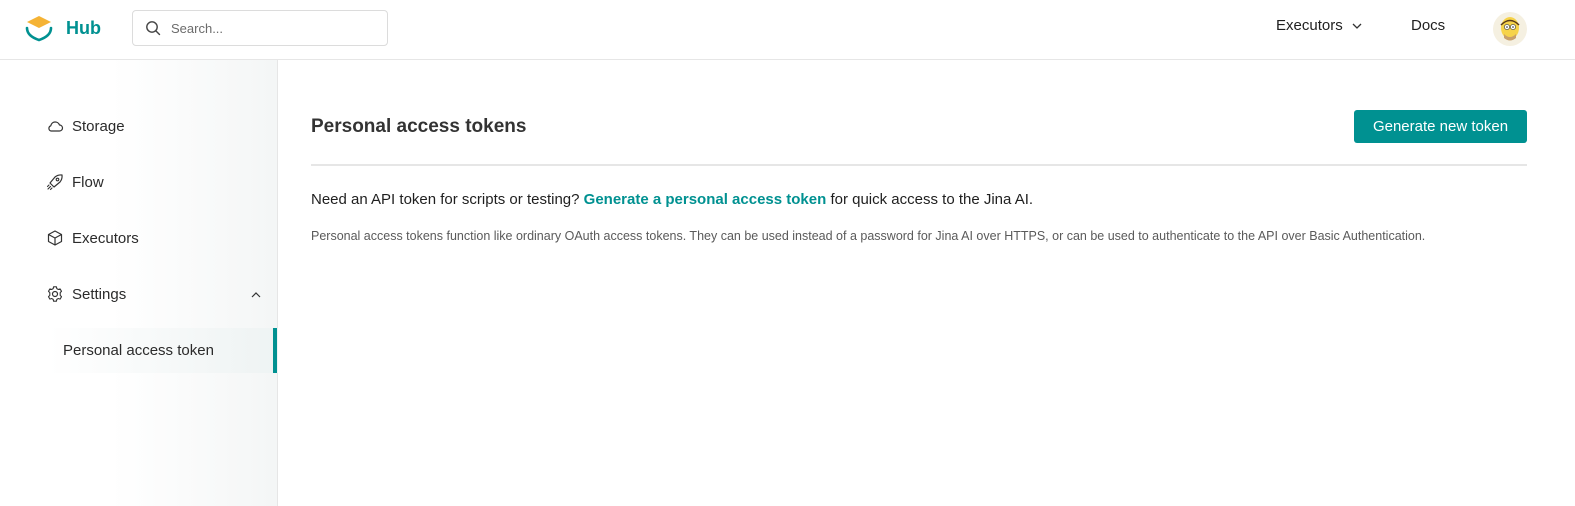 Image resolution: width=1575 pixels, height=506 pixels. What do you see at coordinates (705, 199) in the screenshot?
I see `generate-token-link: Generate a personal access token` at bounding box center [705, 199].